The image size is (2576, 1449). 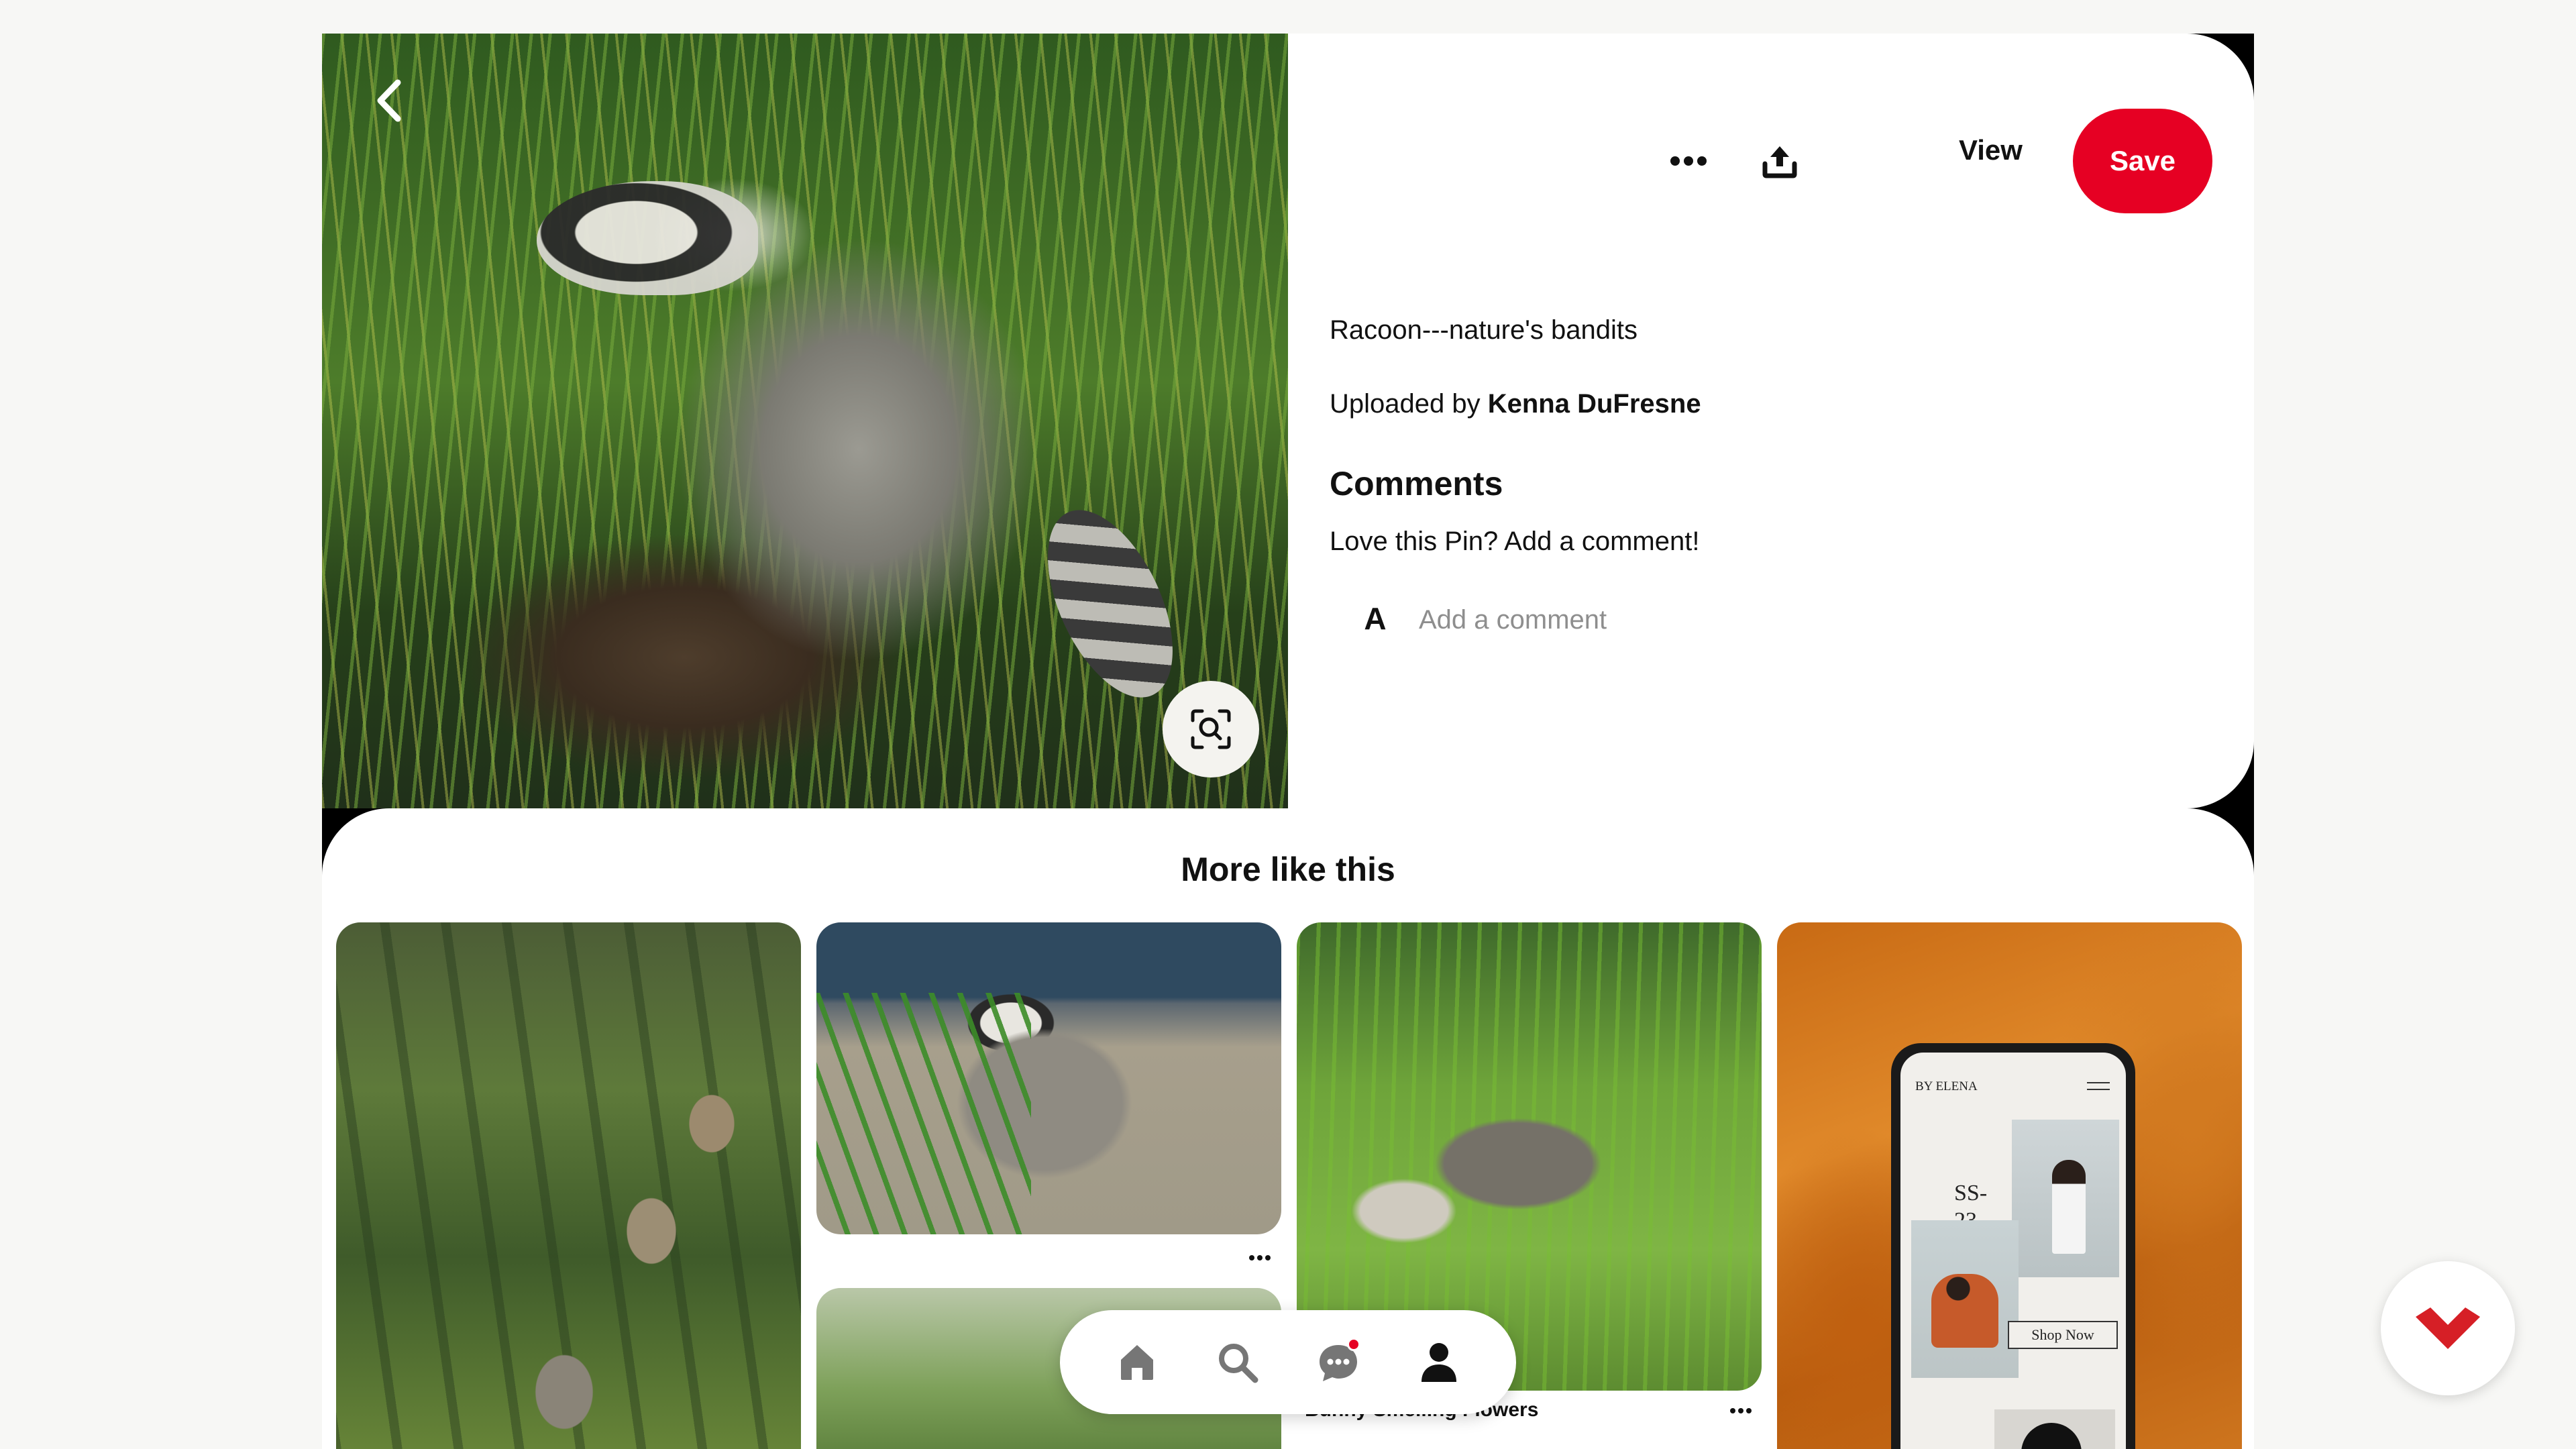 I want to click on pin-tile-raccoon-wall, so click(x=1048, y=1078).